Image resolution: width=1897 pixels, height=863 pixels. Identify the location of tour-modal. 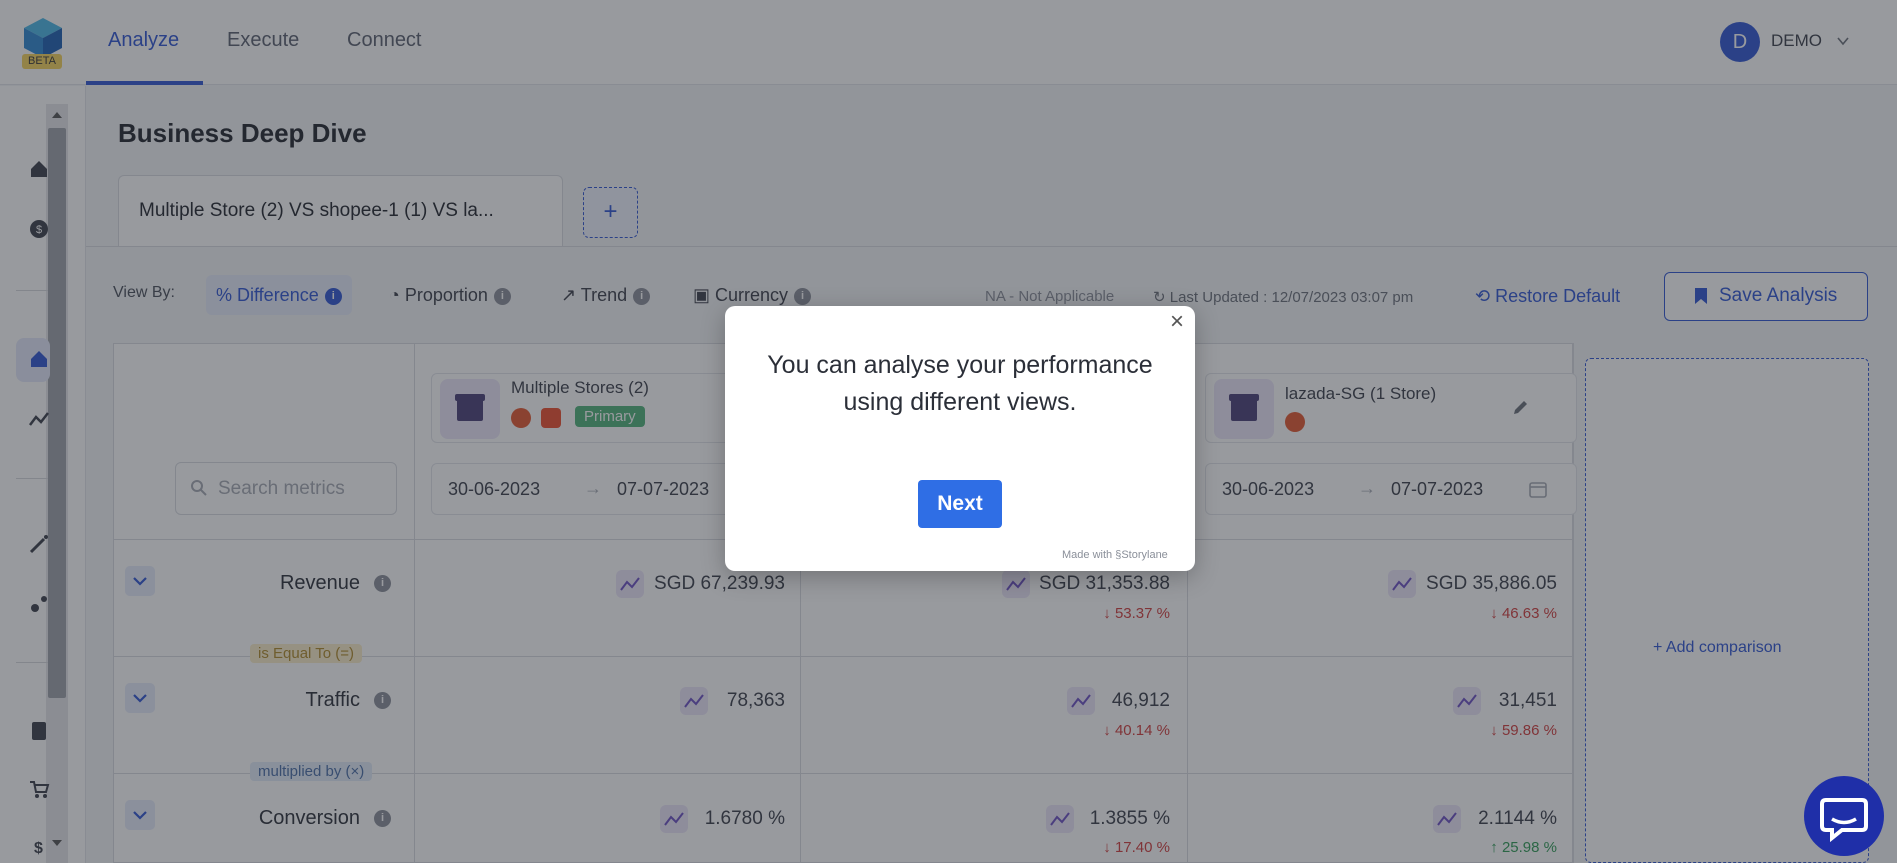
(960, 438).